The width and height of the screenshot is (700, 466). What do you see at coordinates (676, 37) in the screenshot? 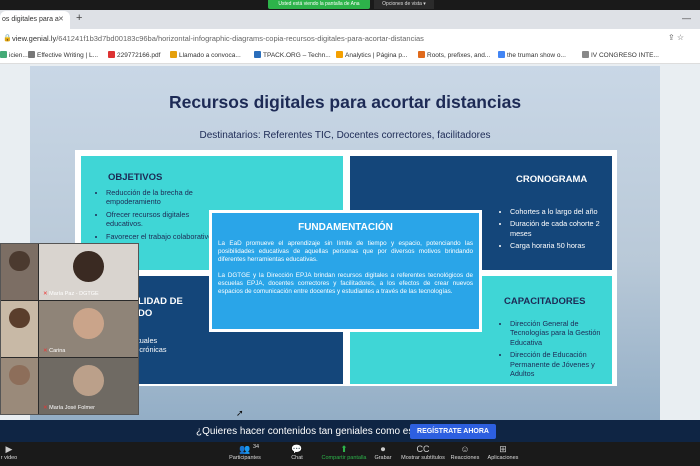
I see `share-icon: ⇪ ☆` at bounding box center [676, 37].